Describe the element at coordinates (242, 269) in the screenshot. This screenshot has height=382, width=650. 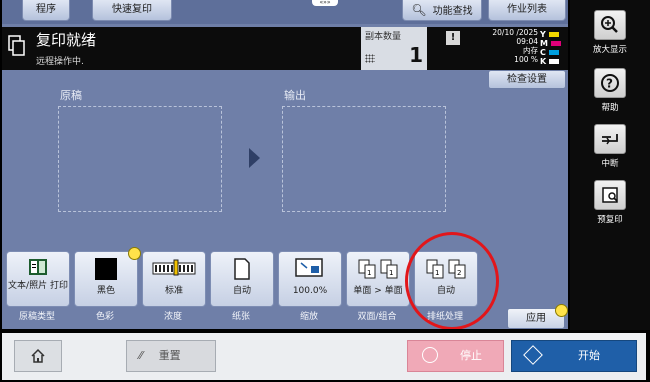
I see `paper-icon` at that location.